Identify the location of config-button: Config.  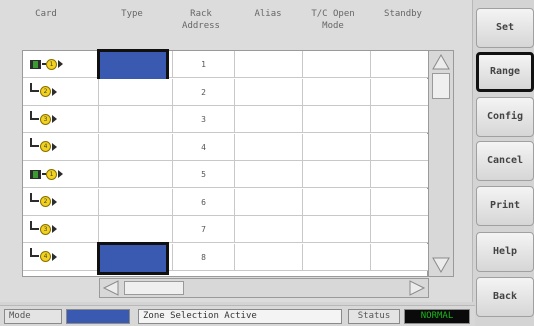
(505, 117).